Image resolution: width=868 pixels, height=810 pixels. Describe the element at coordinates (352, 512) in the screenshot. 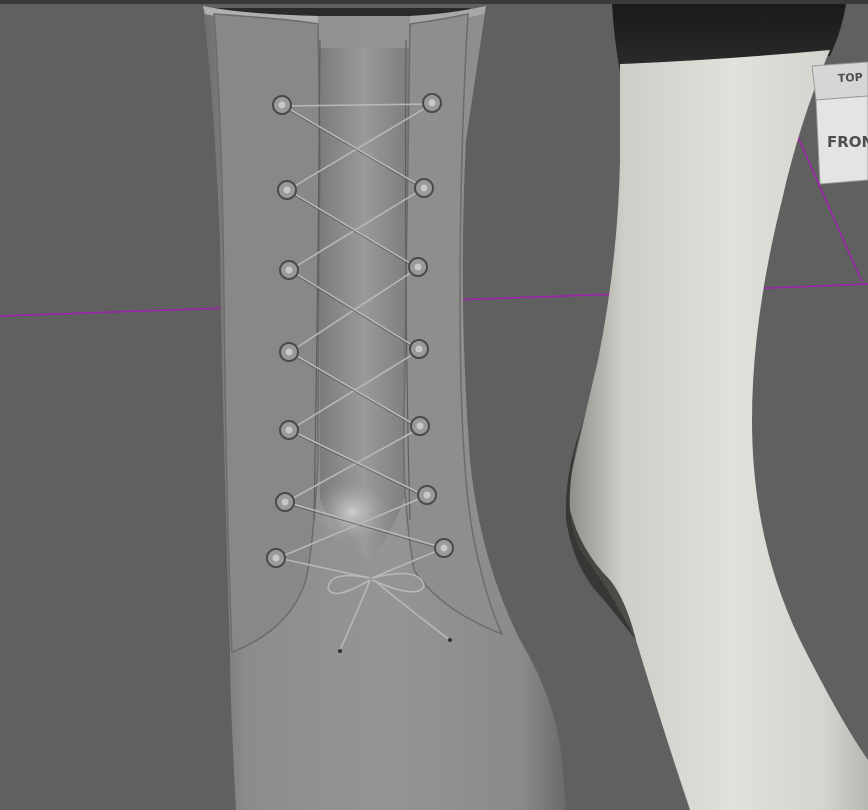

I see `tongue-highlight` at that location.